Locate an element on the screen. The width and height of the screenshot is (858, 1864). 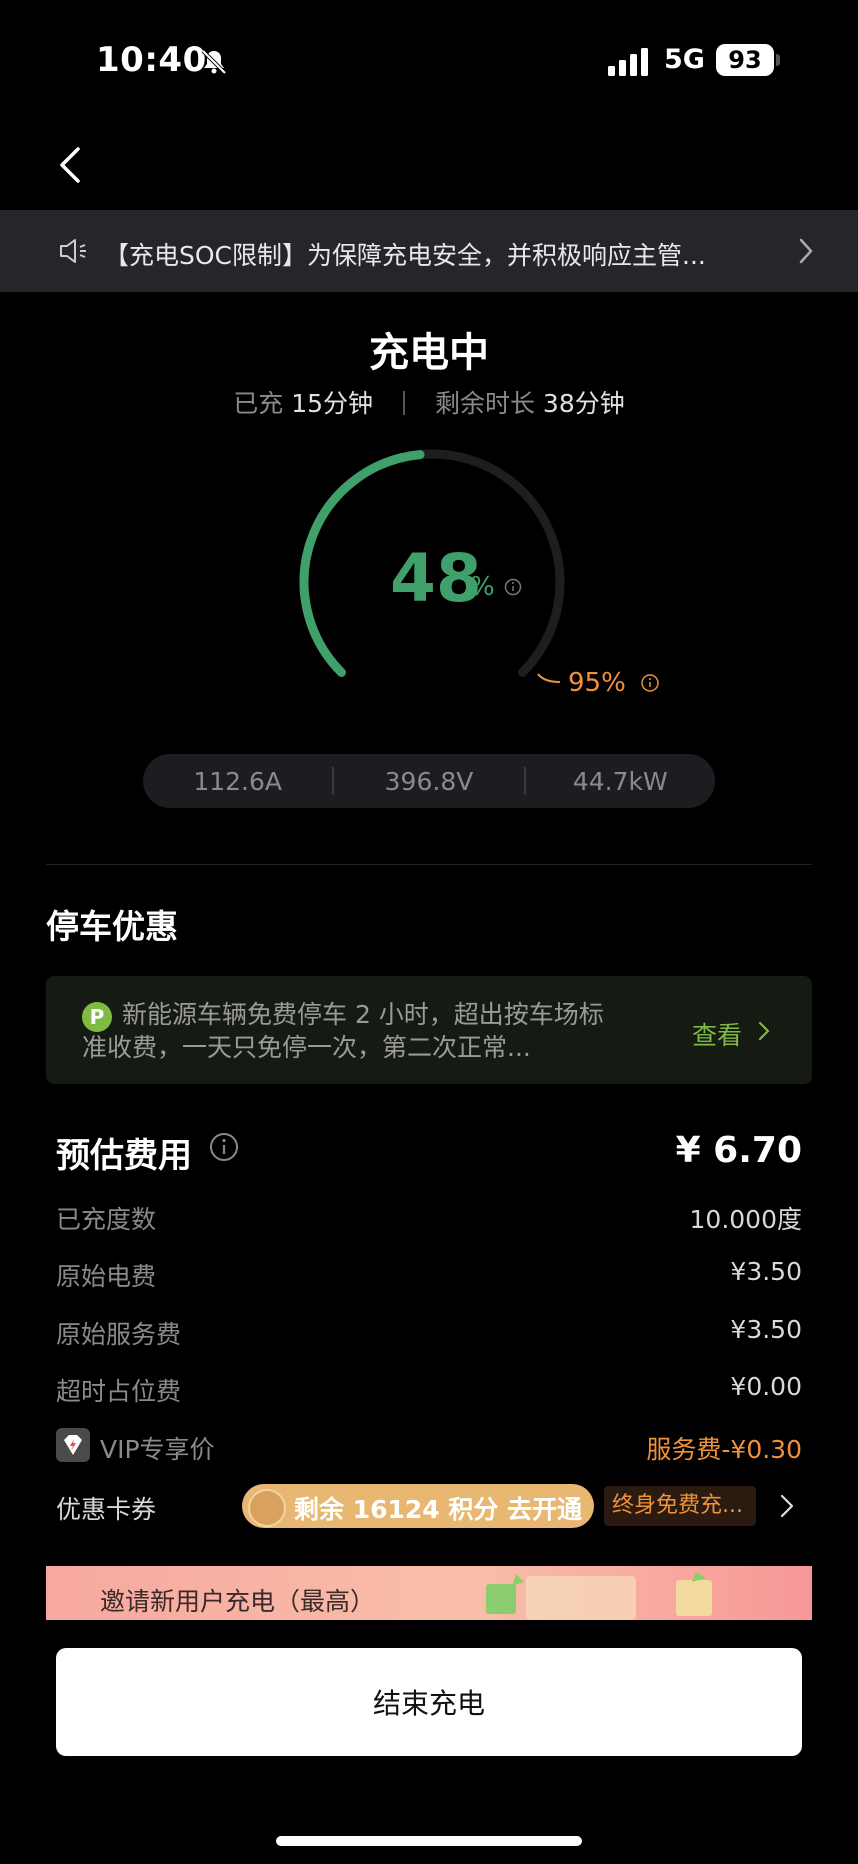
voltage-value: 396.8V is located at coordinates (429, 781).